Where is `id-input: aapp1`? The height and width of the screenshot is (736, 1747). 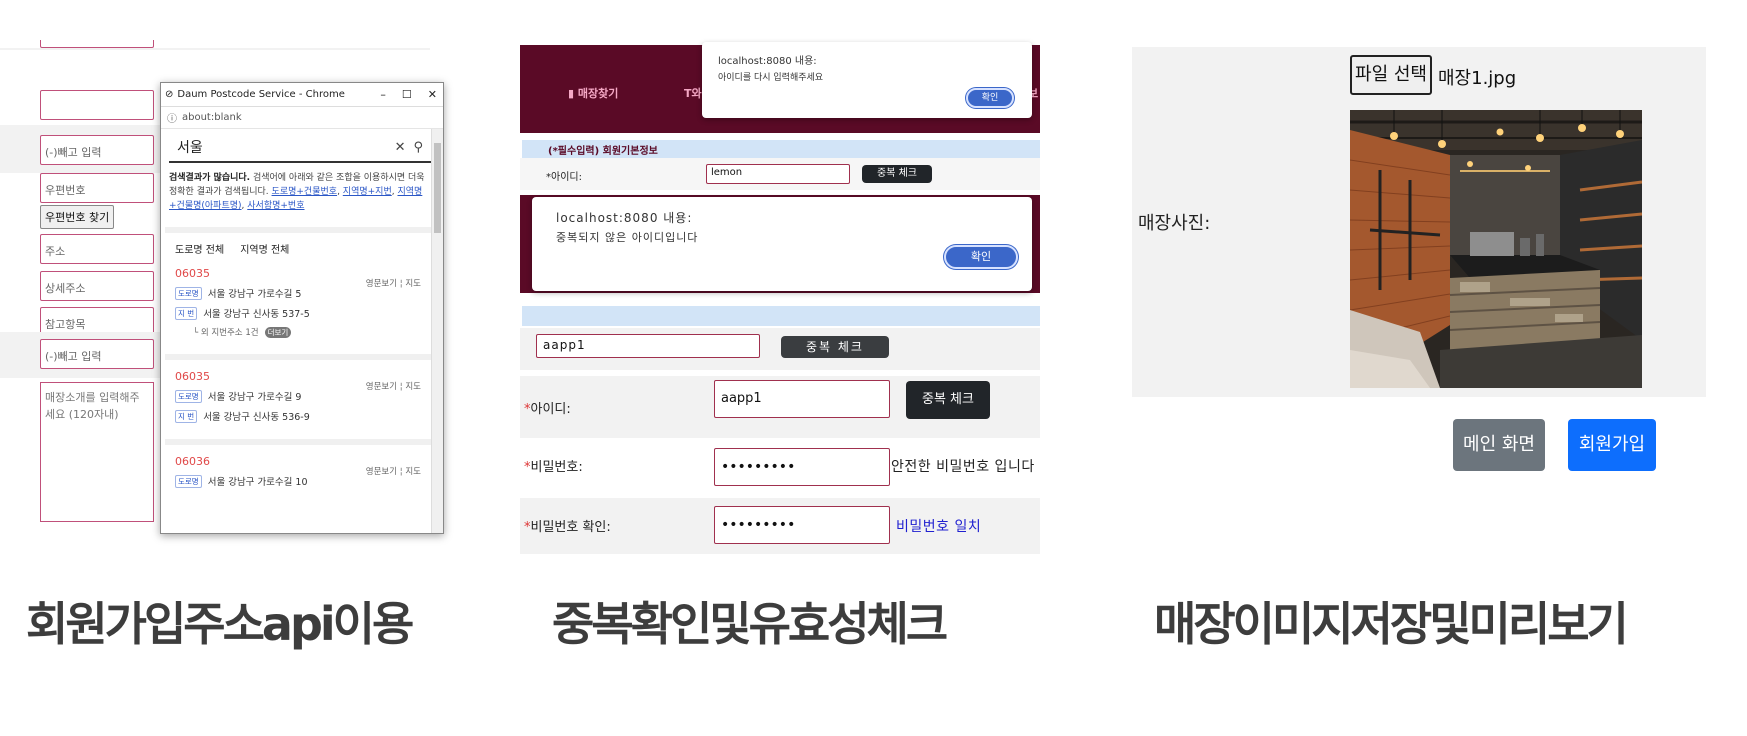
id-input: aapp1 is located at coordinates (802, 399).